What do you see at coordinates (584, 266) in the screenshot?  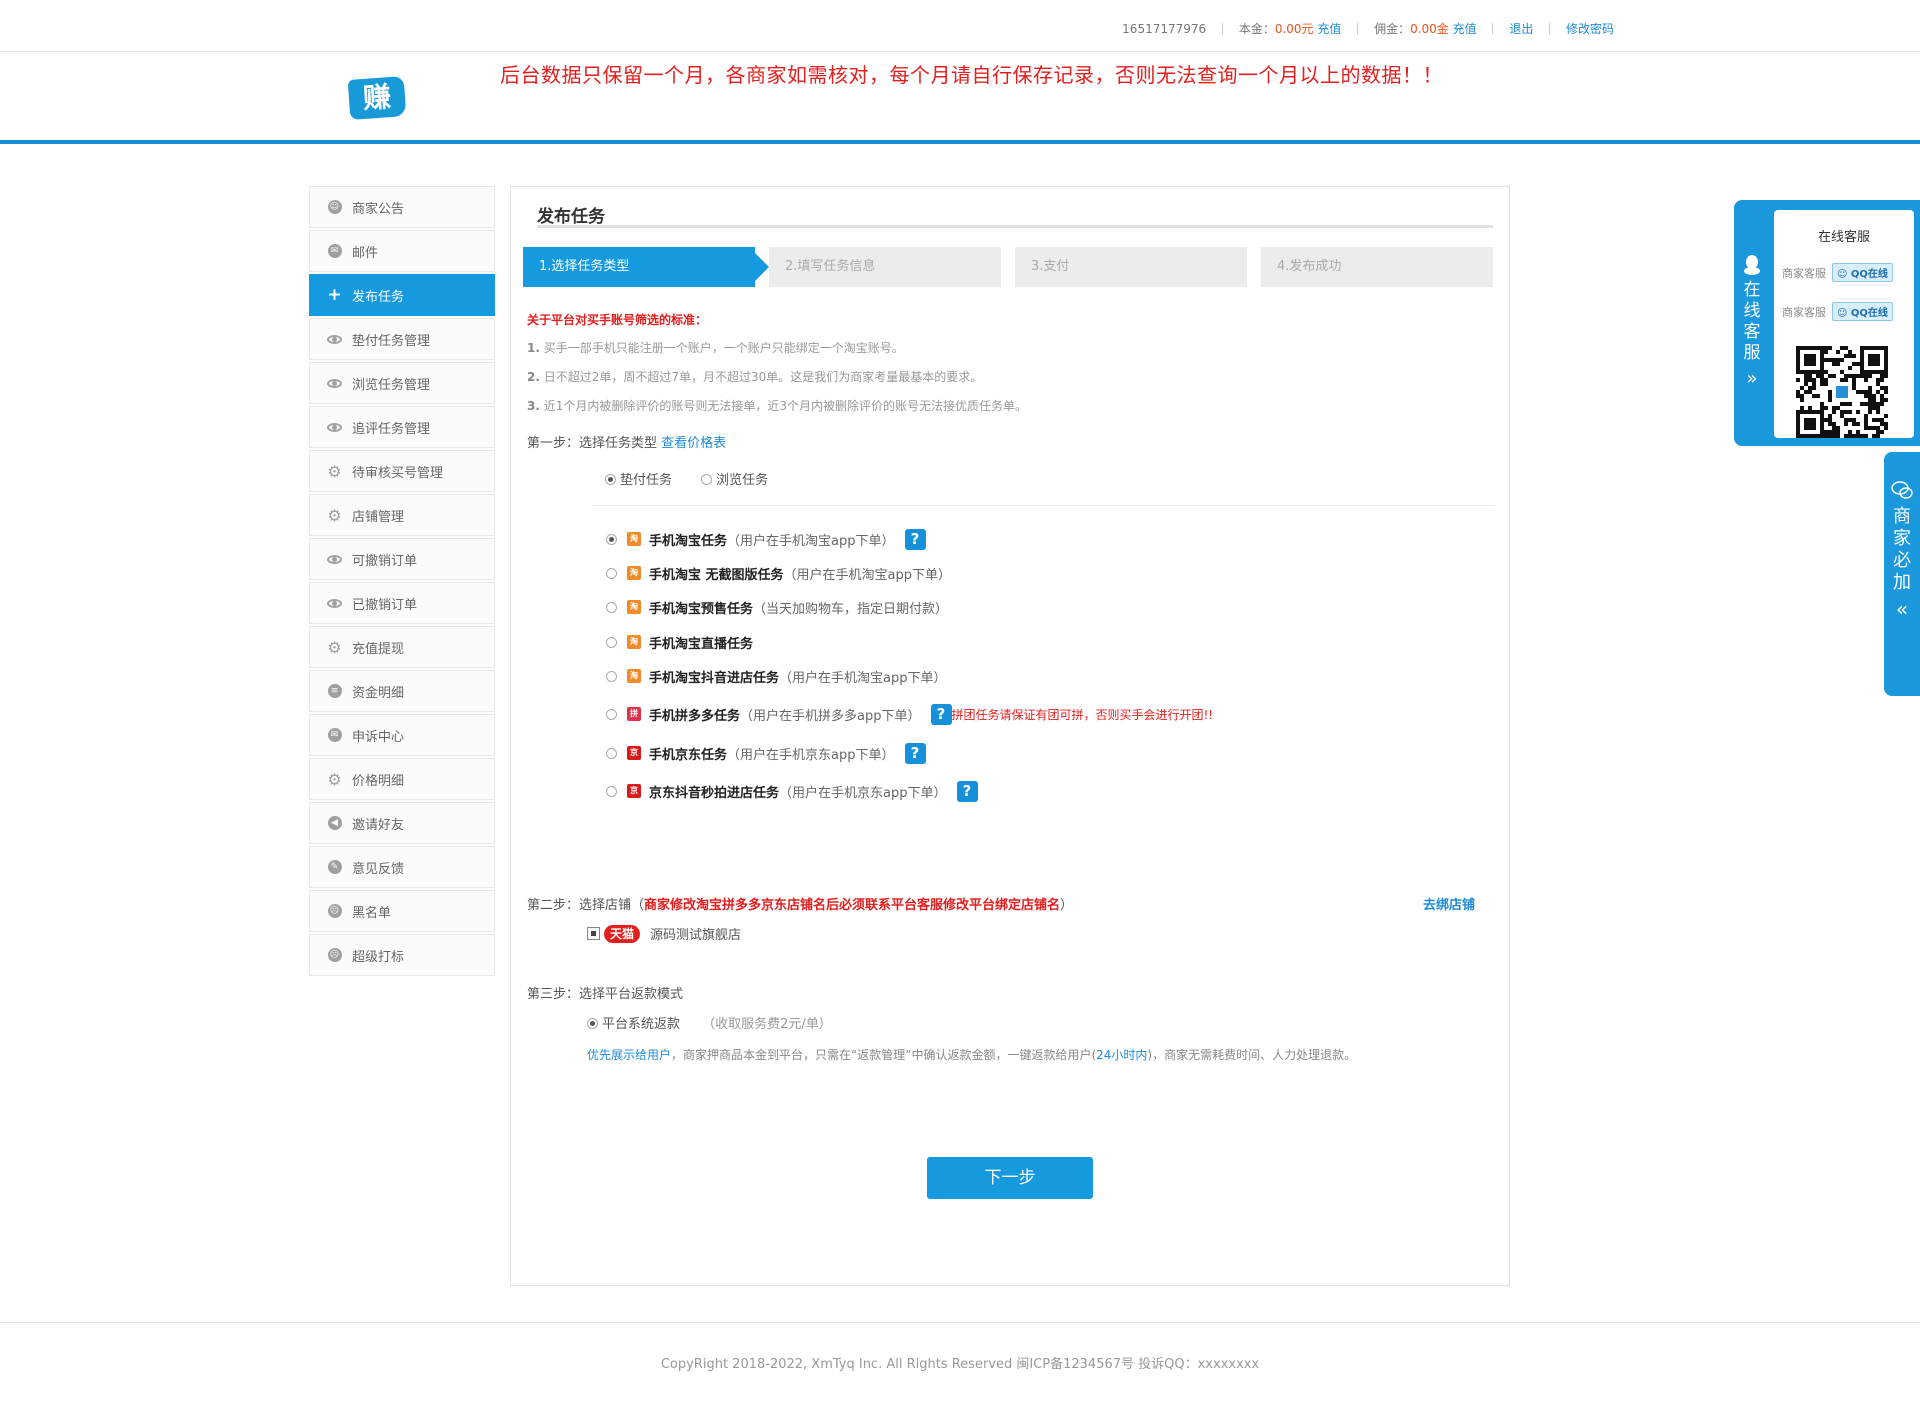 I see `step-label: 1.选择任务类型` at bounding box center [584, 266].